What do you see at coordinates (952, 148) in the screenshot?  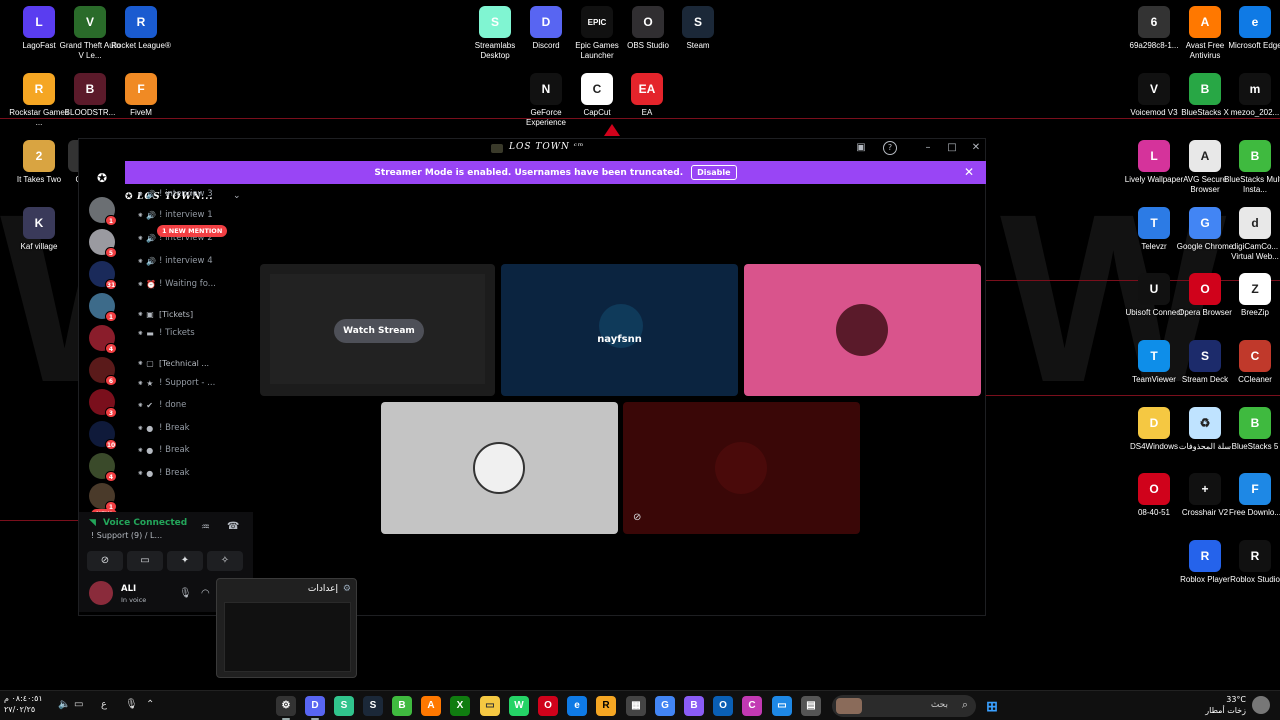 I see `maximize-button: □` at bounding box center [952, 148].